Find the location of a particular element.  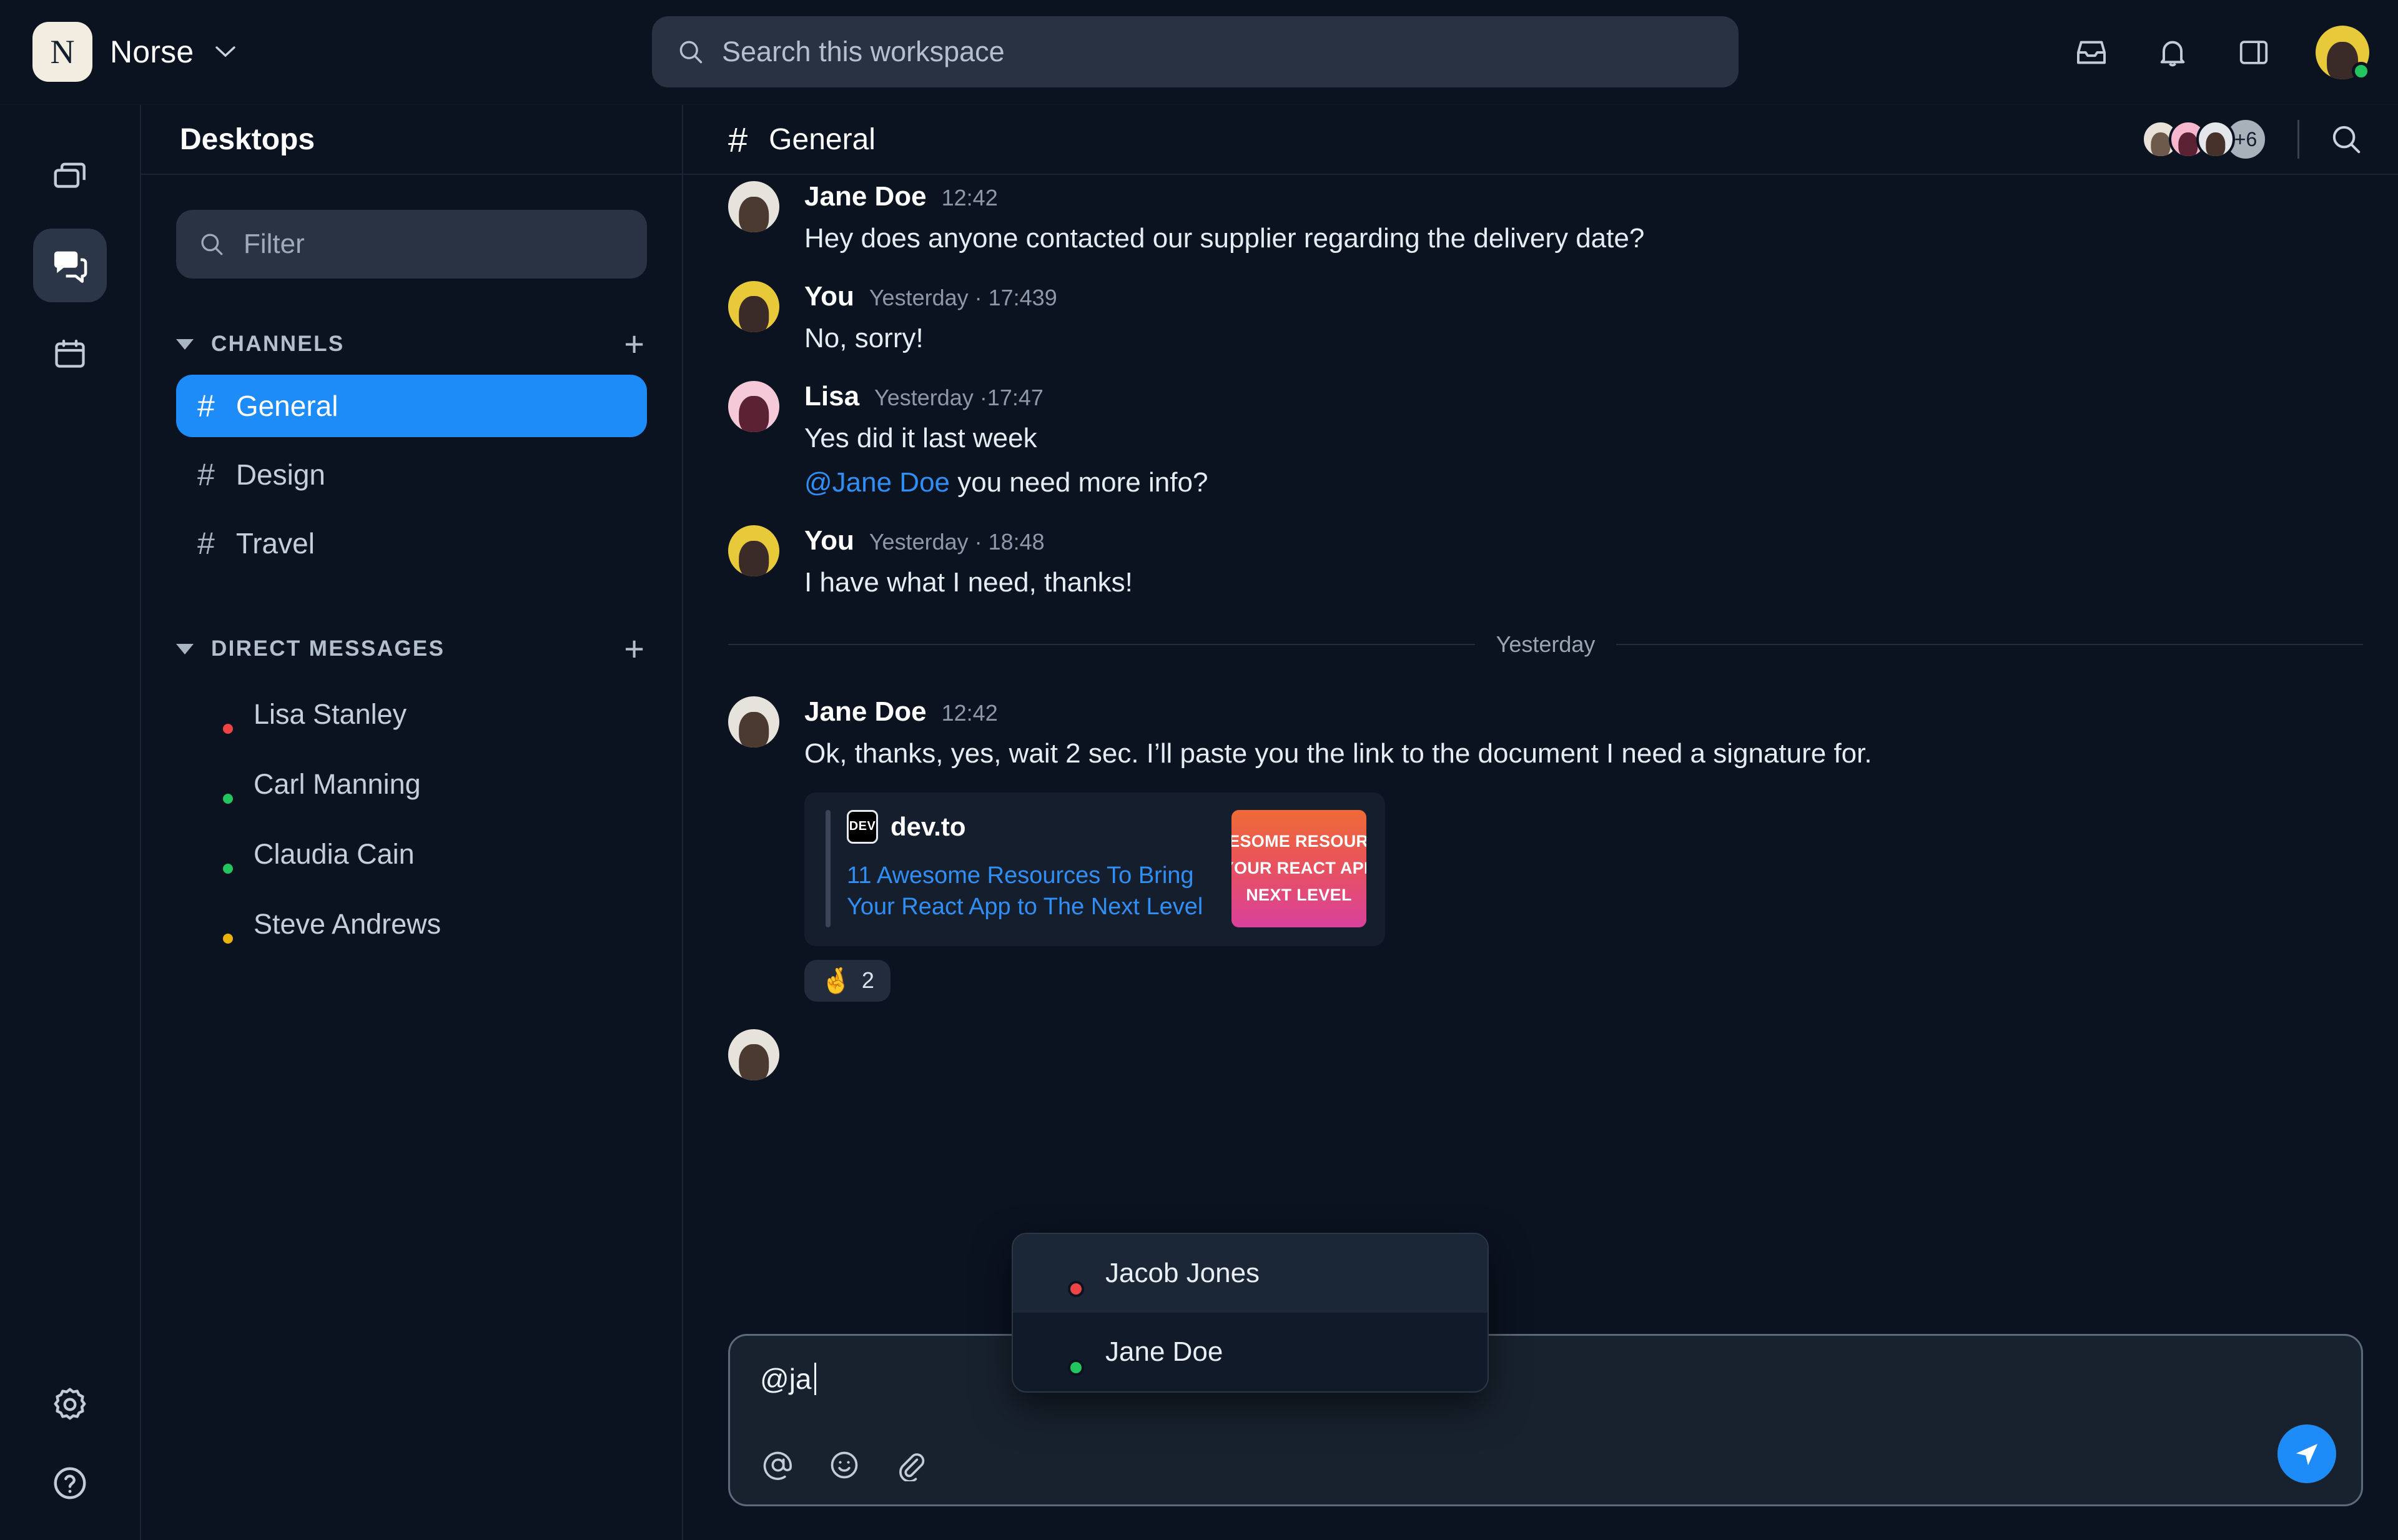

mention-link: @Jane Doe is located at coordinates (877, 482).